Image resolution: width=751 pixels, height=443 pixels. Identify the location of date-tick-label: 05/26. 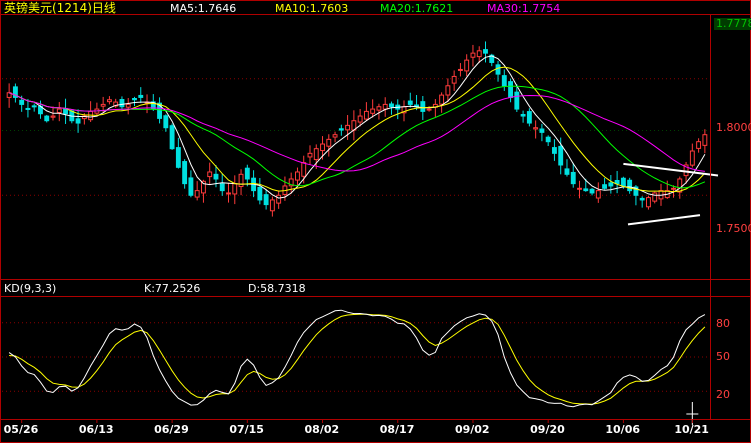
(21, 429).